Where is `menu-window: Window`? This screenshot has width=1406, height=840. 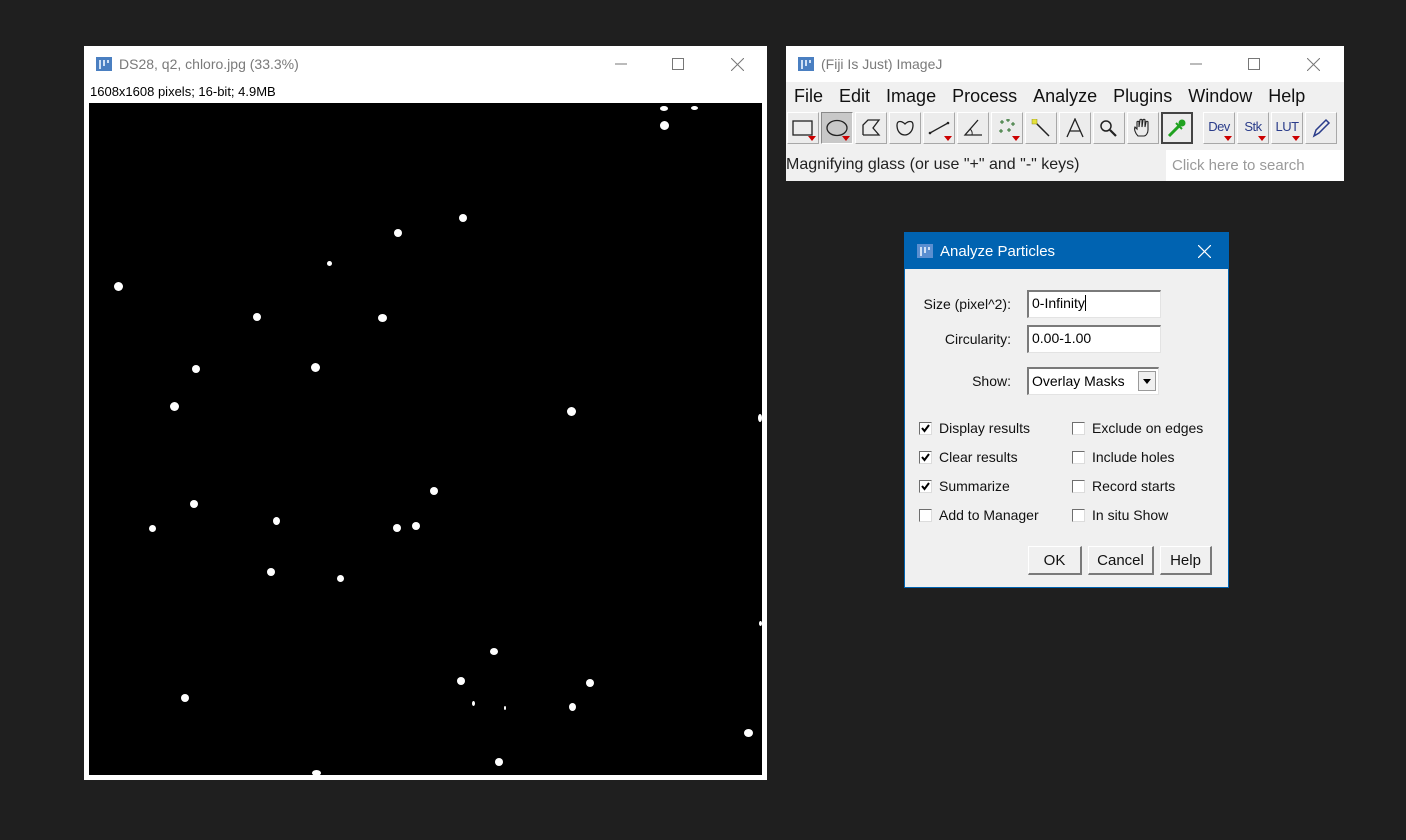 menu-window: Window is located at coordinates (1220, 96).